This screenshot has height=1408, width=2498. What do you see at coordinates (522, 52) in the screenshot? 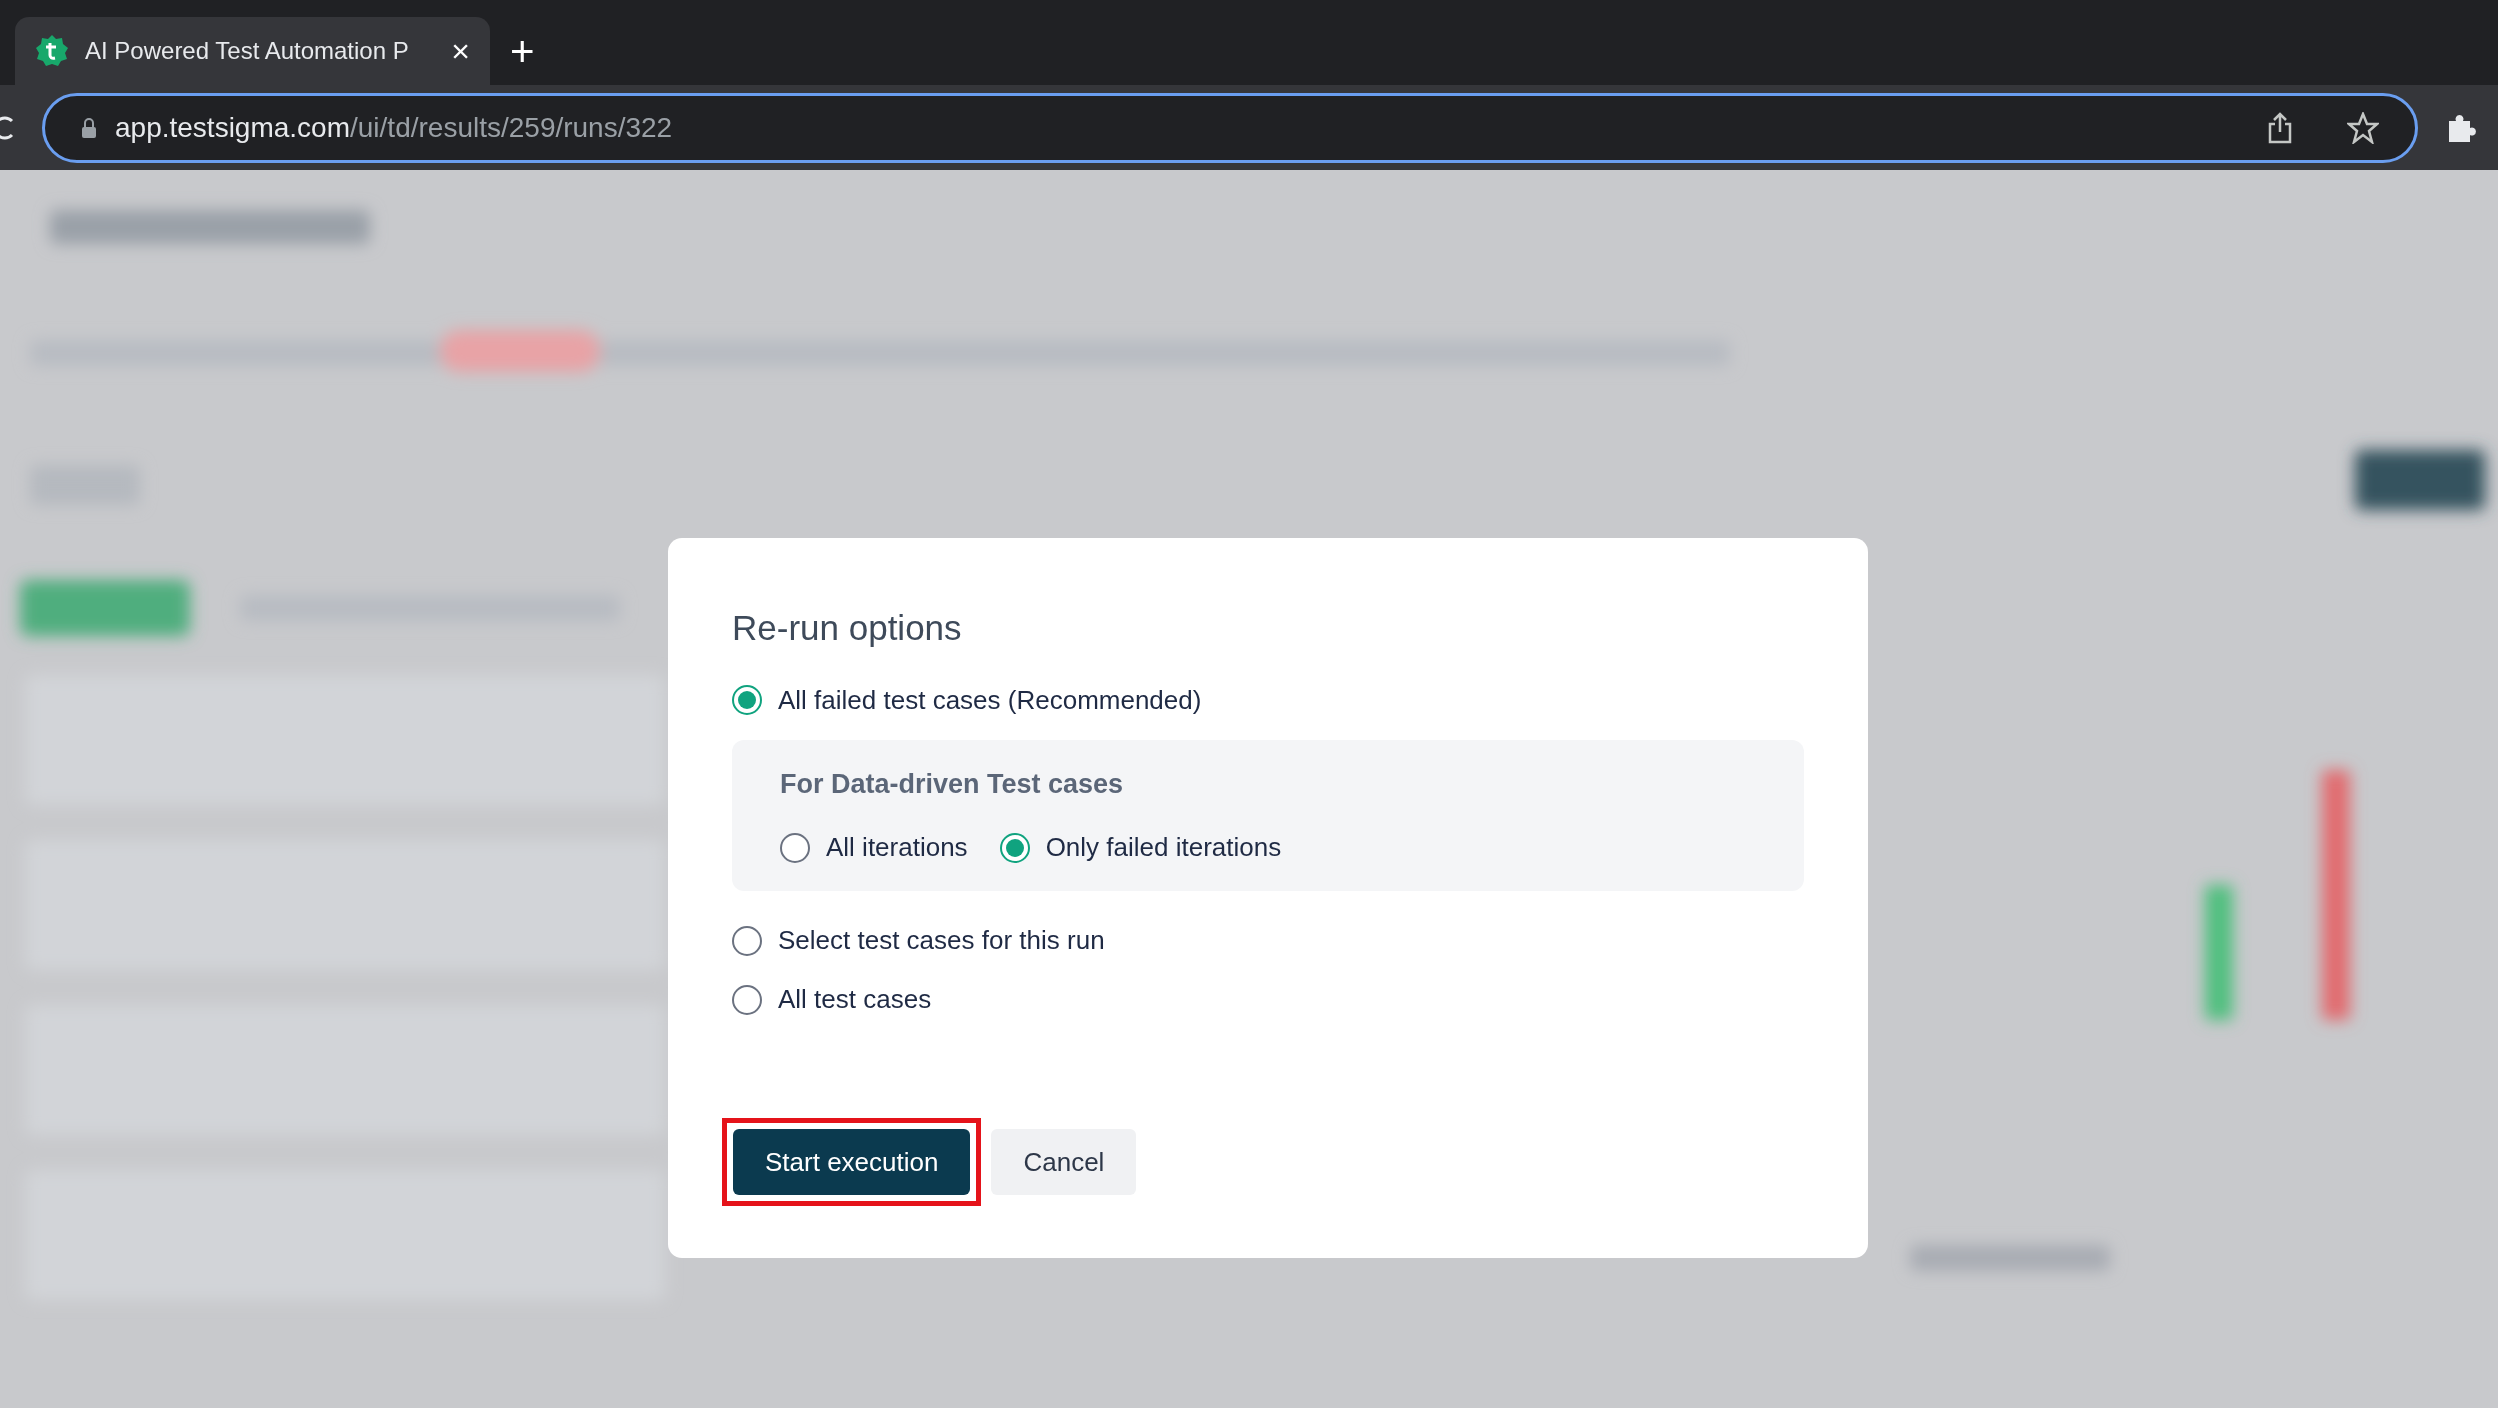
I see `new-tab-button: +` at bounding box center [522, 52].